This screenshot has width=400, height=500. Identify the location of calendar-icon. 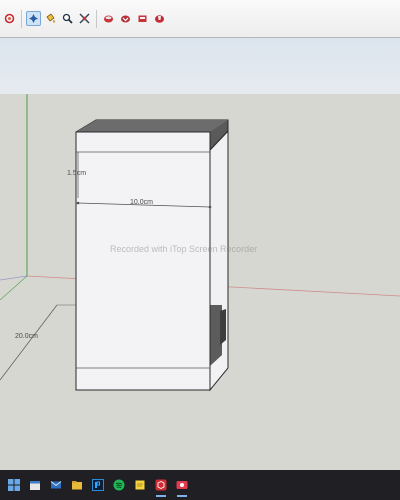
(35, 485).